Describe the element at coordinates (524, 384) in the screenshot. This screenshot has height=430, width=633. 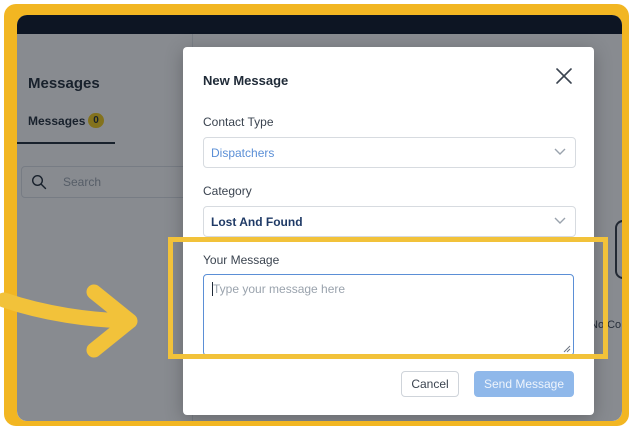
I see `send-message-button: Send Message` at that location.